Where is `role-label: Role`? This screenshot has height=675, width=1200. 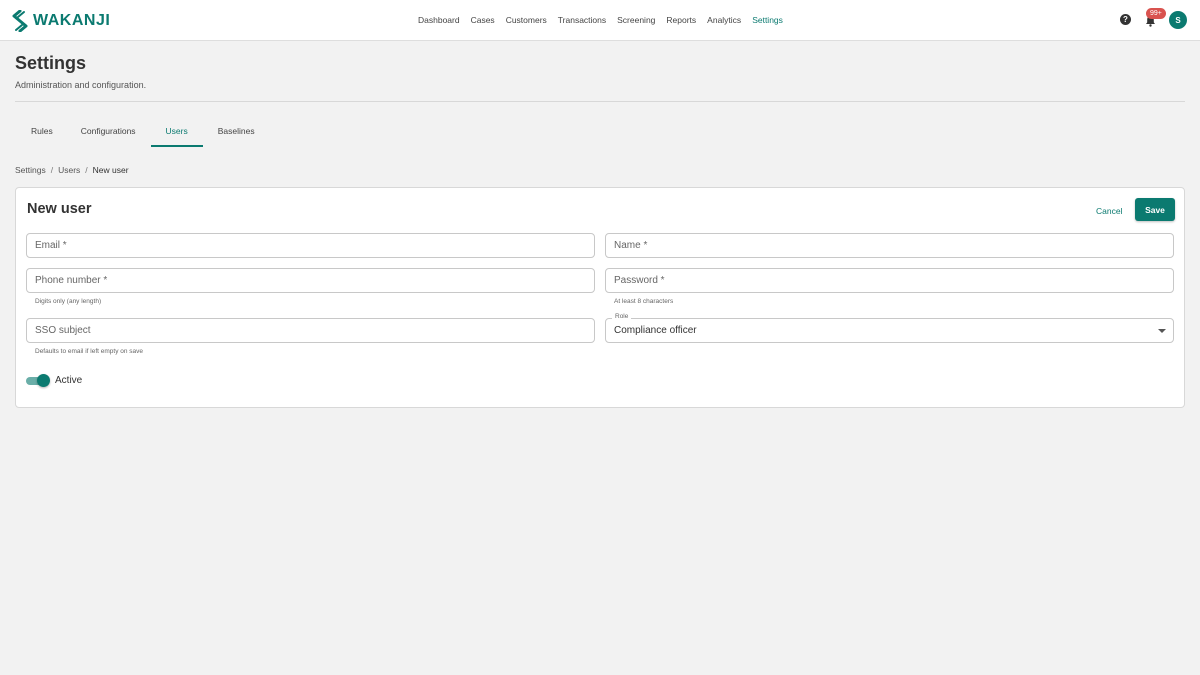
role-label: Role is located at coordinates (622, 316).